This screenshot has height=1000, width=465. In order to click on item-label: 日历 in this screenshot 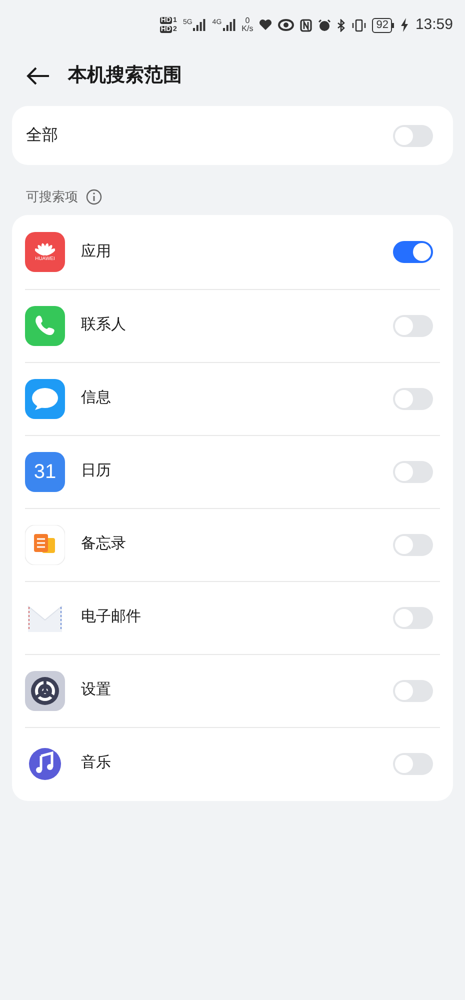, I will do `click(96, 471)`.